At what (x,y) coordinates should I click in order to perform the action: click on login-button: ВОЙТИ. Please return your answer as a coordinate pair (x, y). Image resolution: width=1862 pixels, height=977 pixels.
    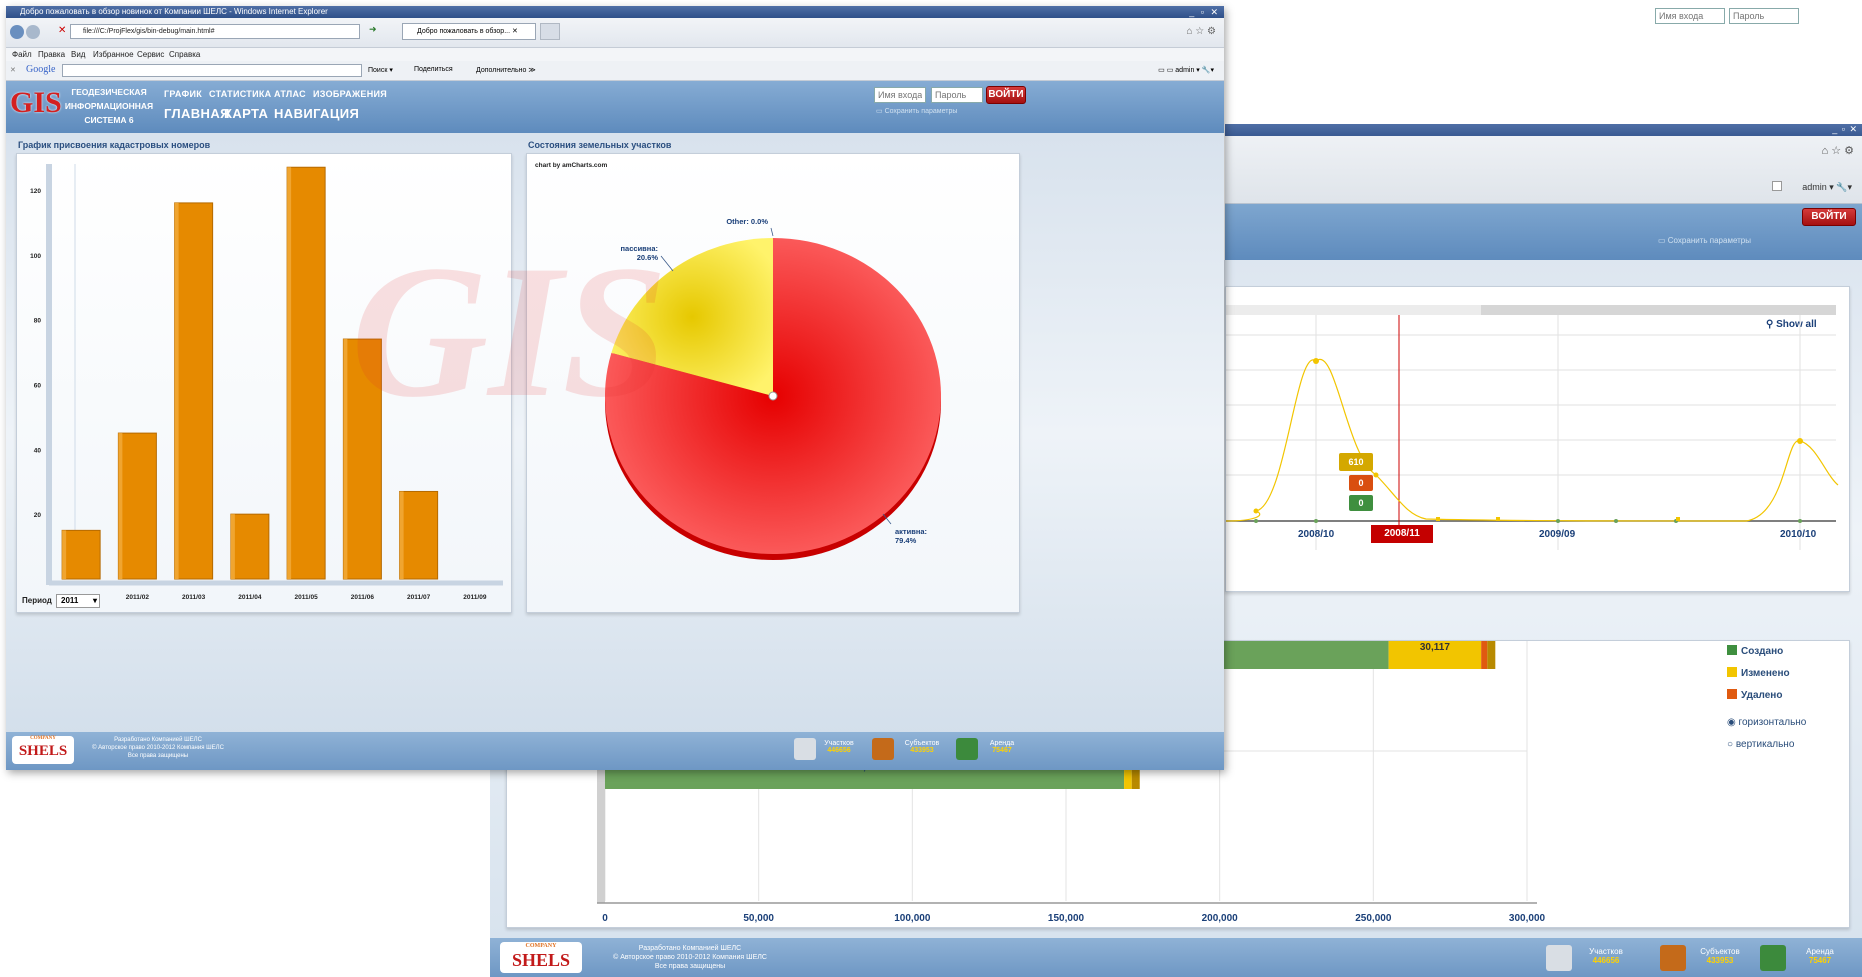
    Looking at the image, I should click on (1006, 95).